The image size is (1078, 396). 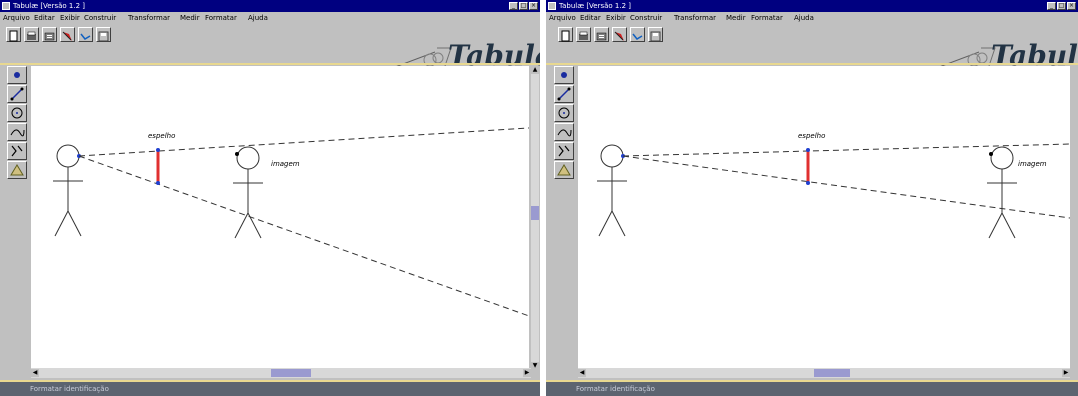 I want to click on vertical-scrollbar: ▲ ▼, so click(x=535, y=218).